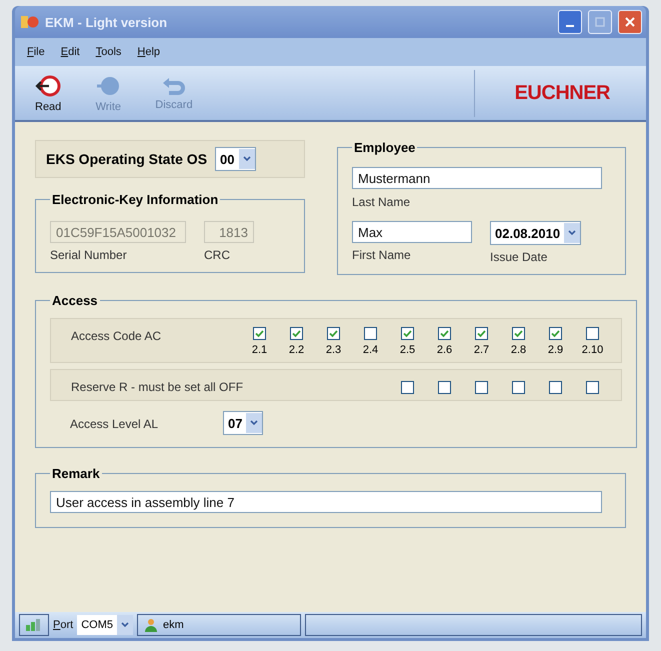 The width and height of the screenshot is (661, 651). What do you see at coordinates (519, 257) in the screenshot?
I see `field-label: Issue Date` at bounding box center [519, 257].